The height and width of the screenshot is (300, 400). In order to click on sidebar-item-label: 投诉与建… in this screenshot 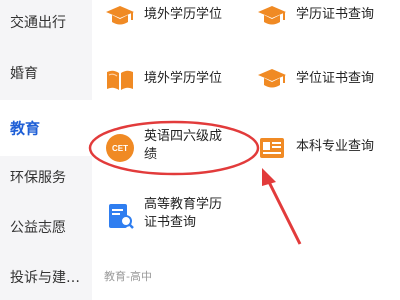, I will do `click(45, 278)`.